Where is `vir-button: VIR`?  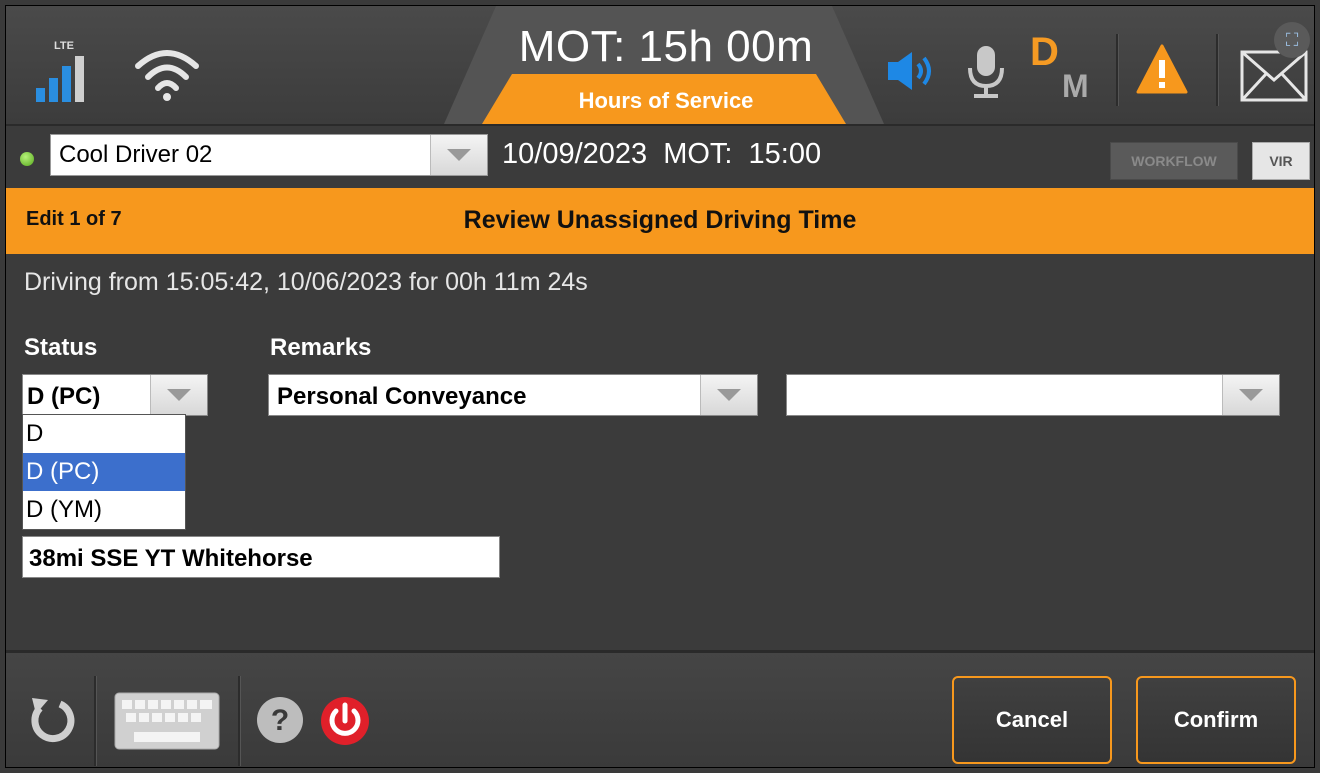 vir-button: VIR is located at coordinates (1281, 161).